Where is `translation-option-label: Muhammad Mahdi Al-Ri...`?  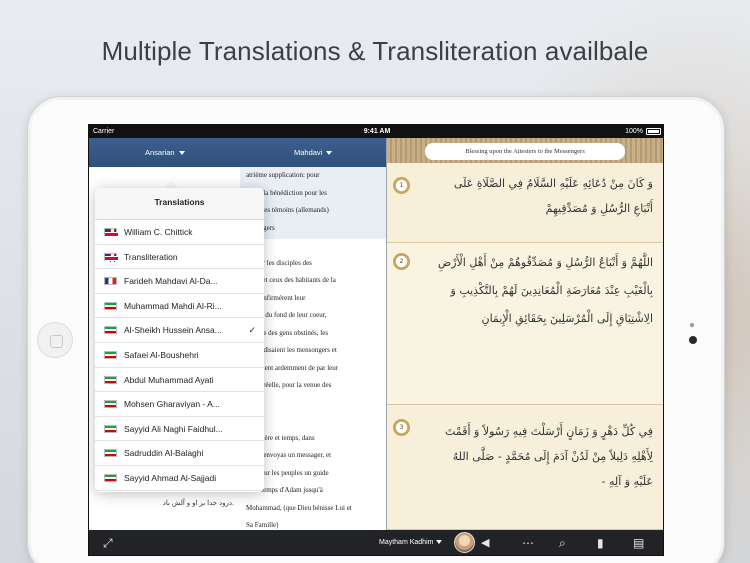 translation-option-label: Muhammad Mahdi Al-Ri... is located at coordinates (173, 305).